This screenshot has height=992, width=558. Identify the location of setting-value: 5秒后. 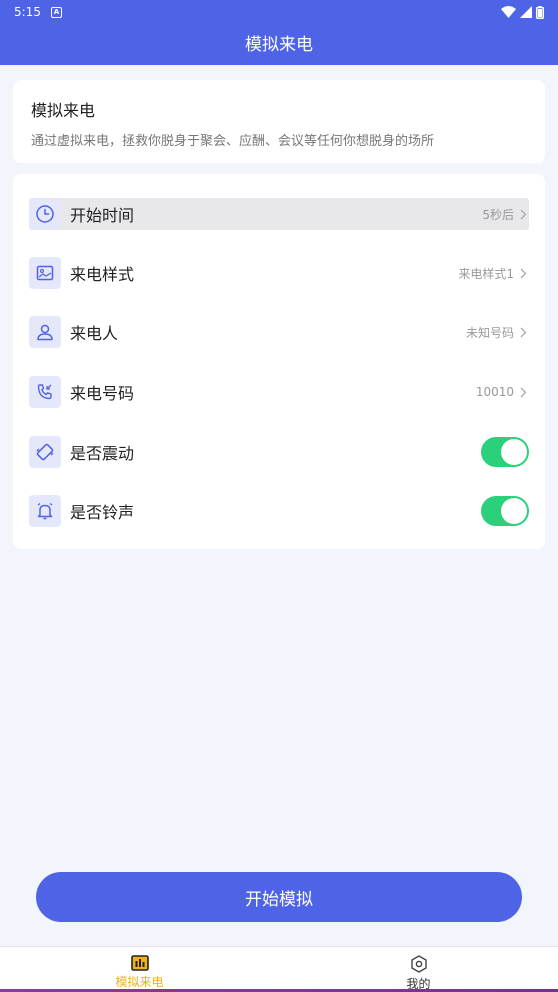
(505, 214).